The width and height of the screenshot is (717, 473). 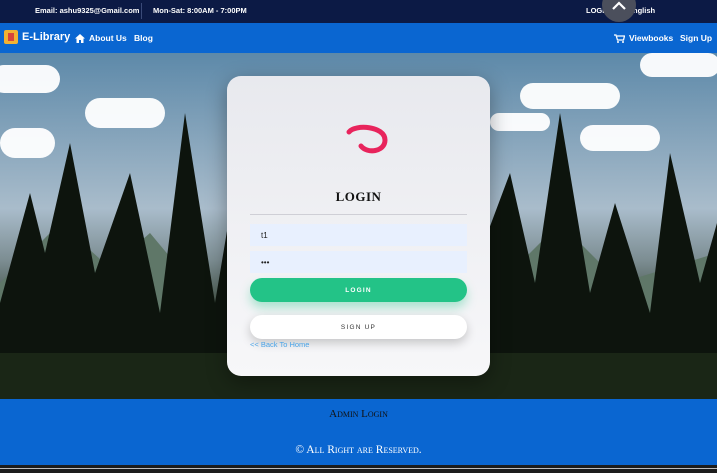 I want to click on login-button: LOGIN, so click(x=358, y=290).